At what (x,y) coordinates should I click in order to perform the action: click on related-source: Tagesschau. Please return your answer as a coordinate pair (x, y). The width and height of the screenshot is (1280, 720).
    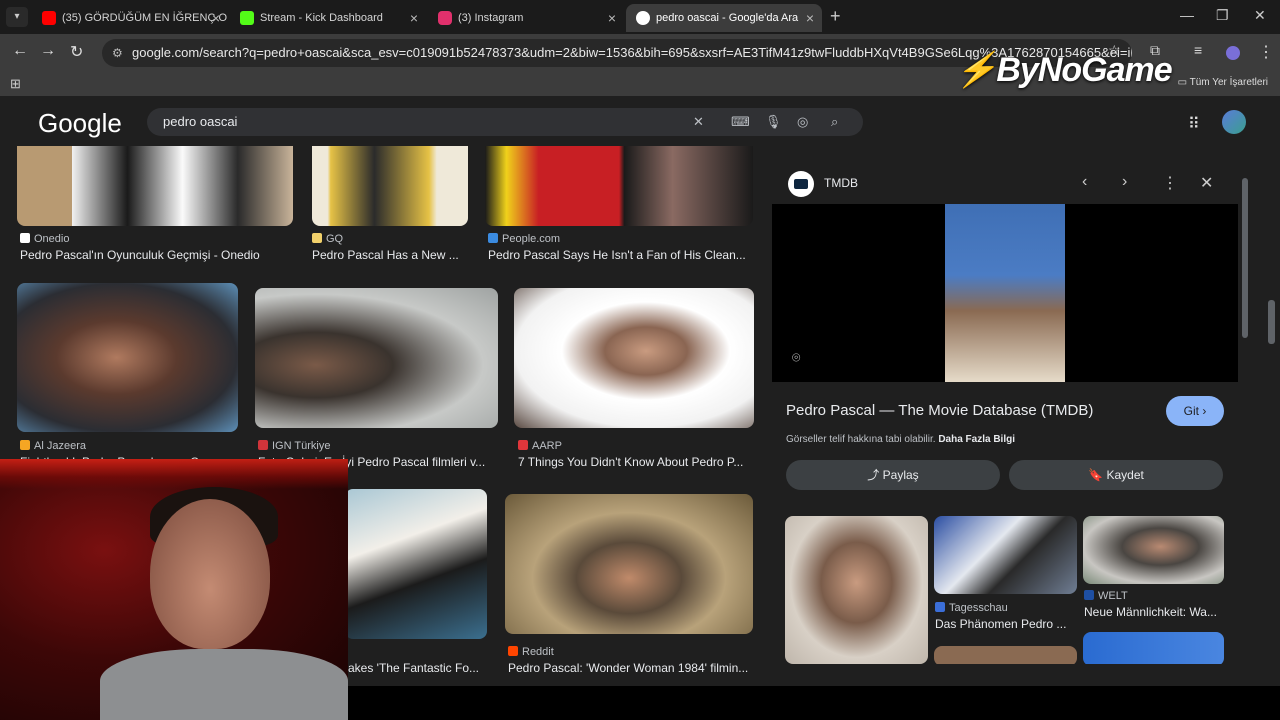
    Looking at the image, I should click on (971, 608).